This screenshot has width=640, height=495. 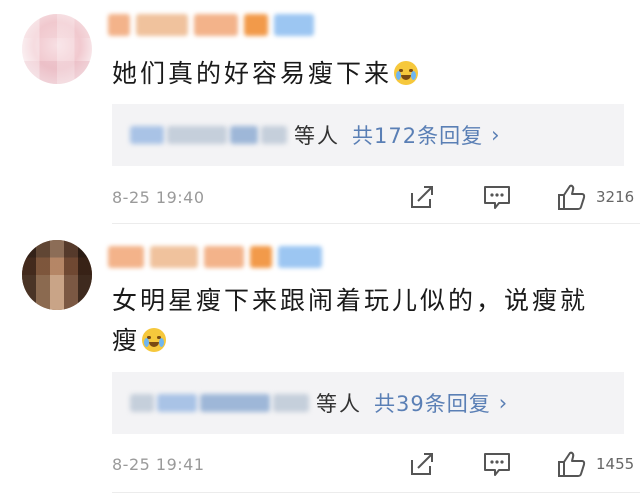 What do you see at coordinates (350, 320) in the screenshot?
I see `comment-text-body: 女明星瘦下来跟闹着玩儿似的，说瘦就瘦` at bounding box center [350, 320].